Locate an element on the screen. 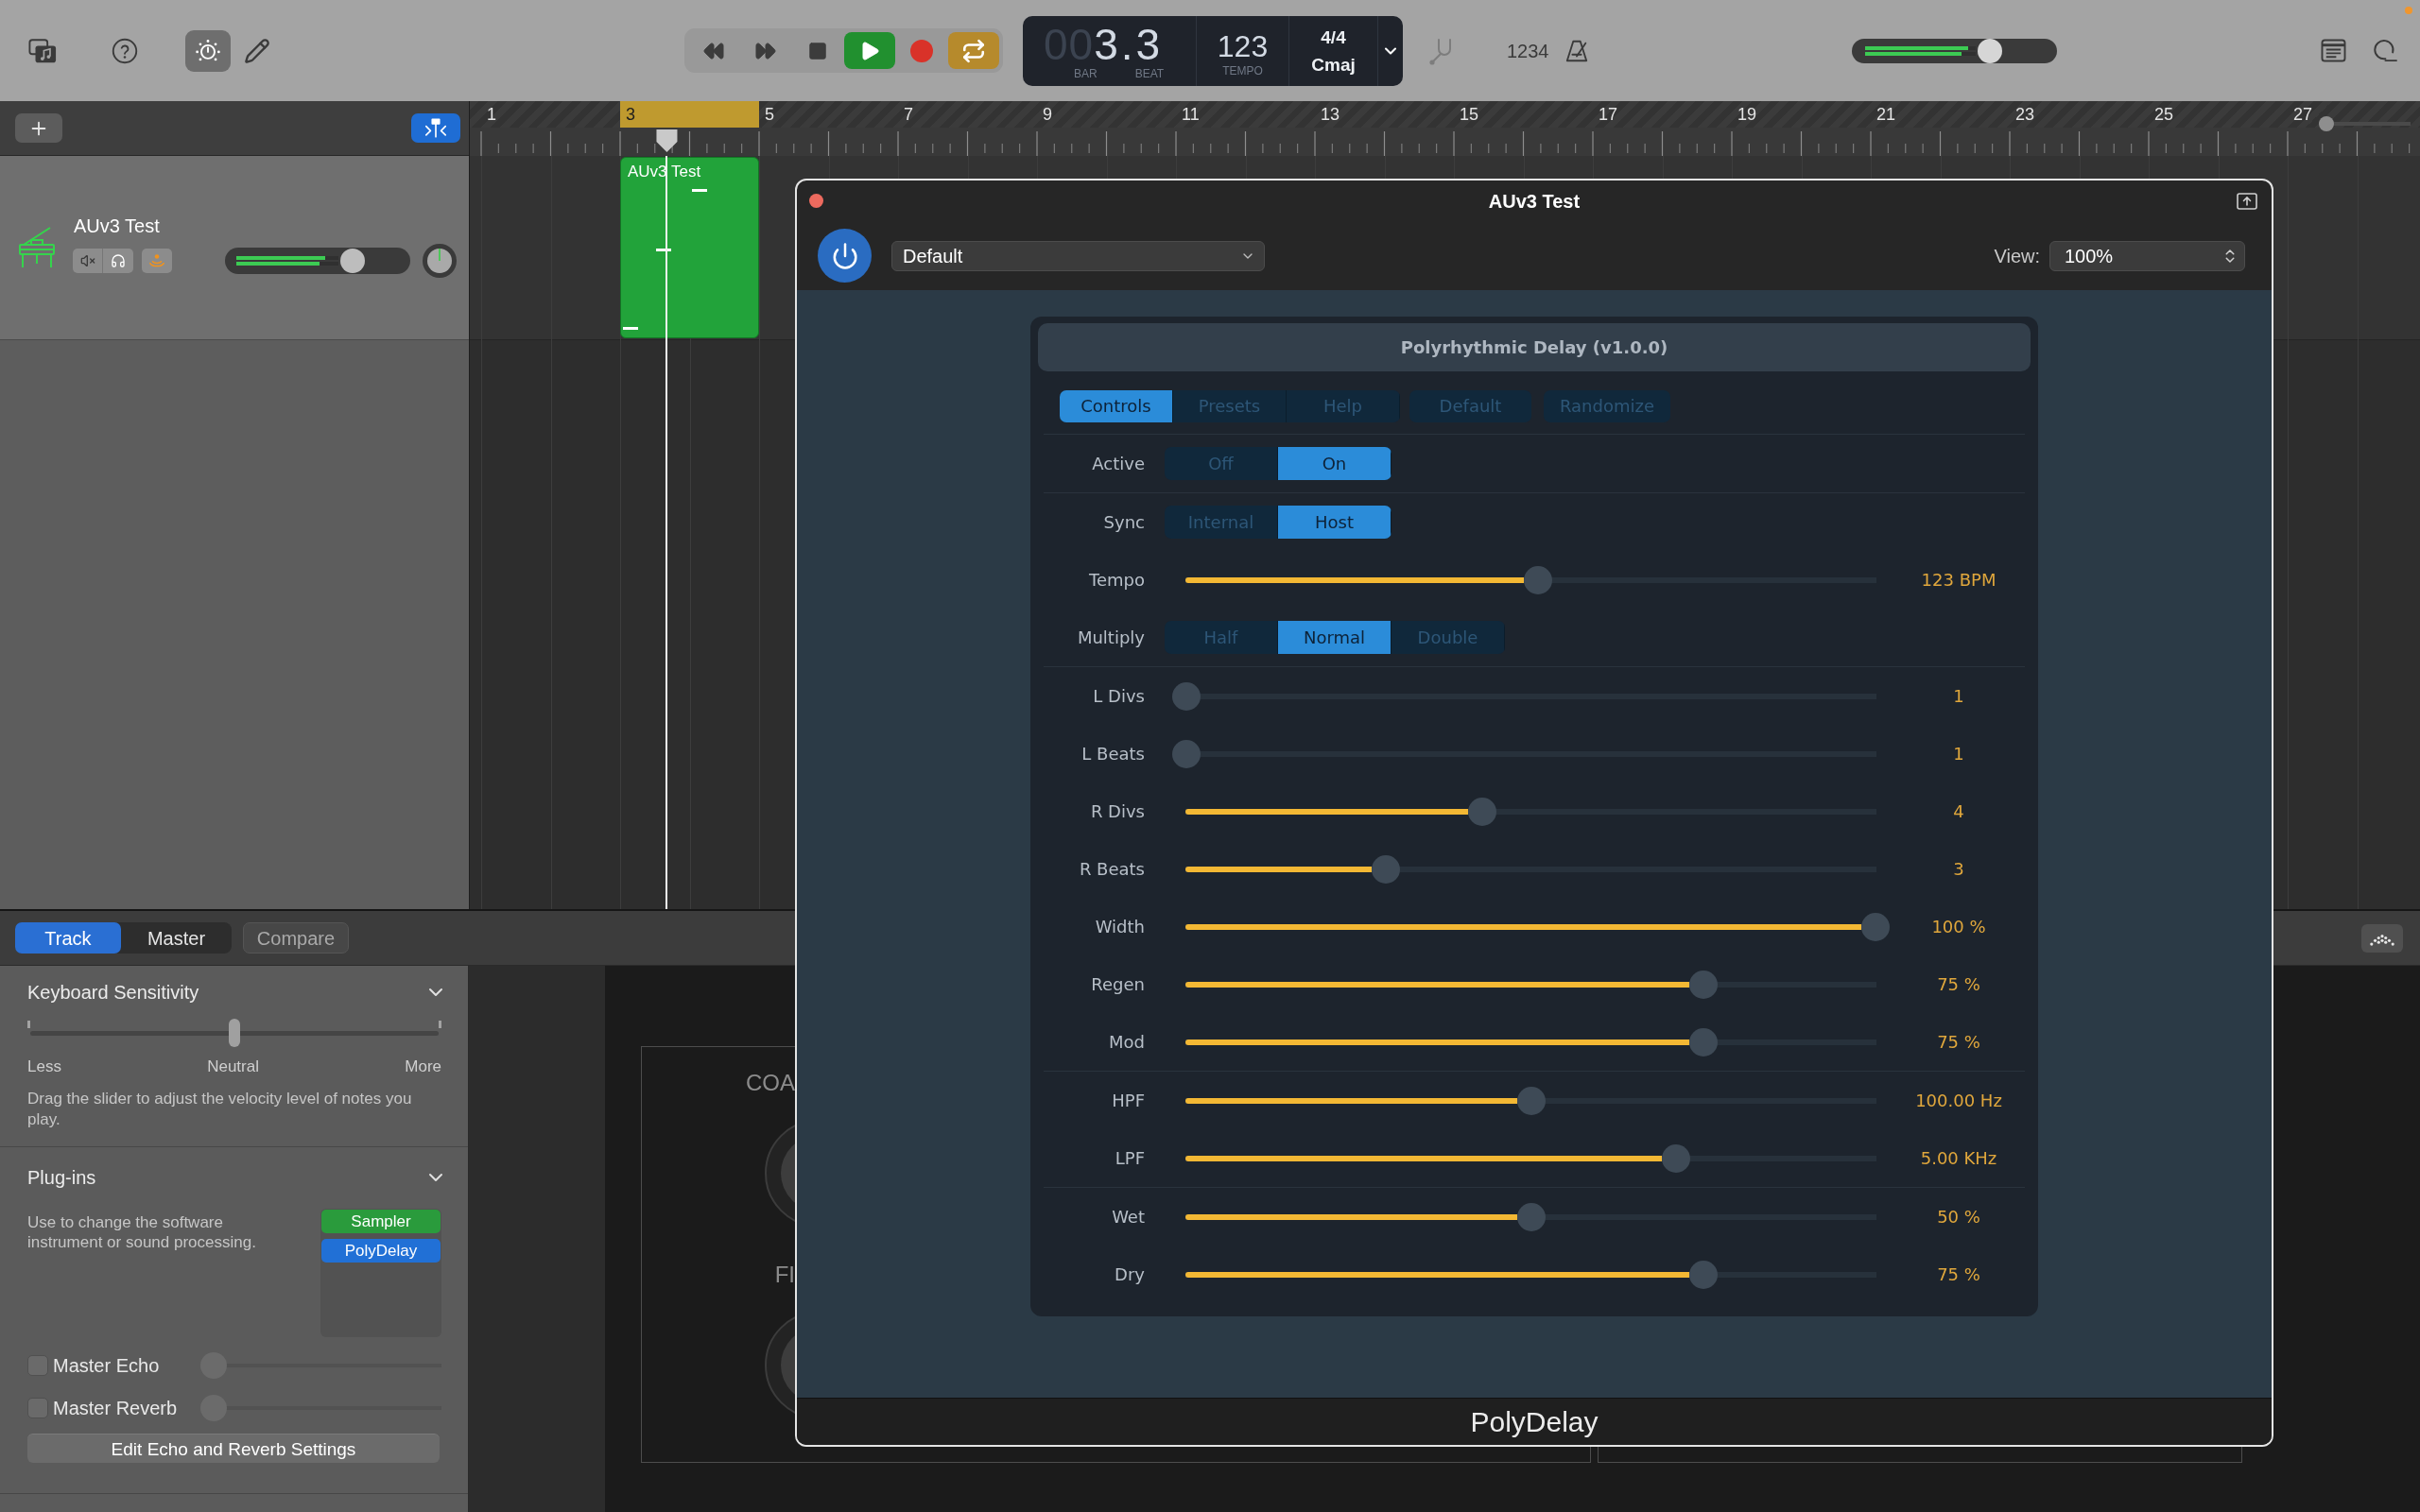 The height and width of the screenshot is (1512, 2420). power-button is located at coordinates (845, 256).